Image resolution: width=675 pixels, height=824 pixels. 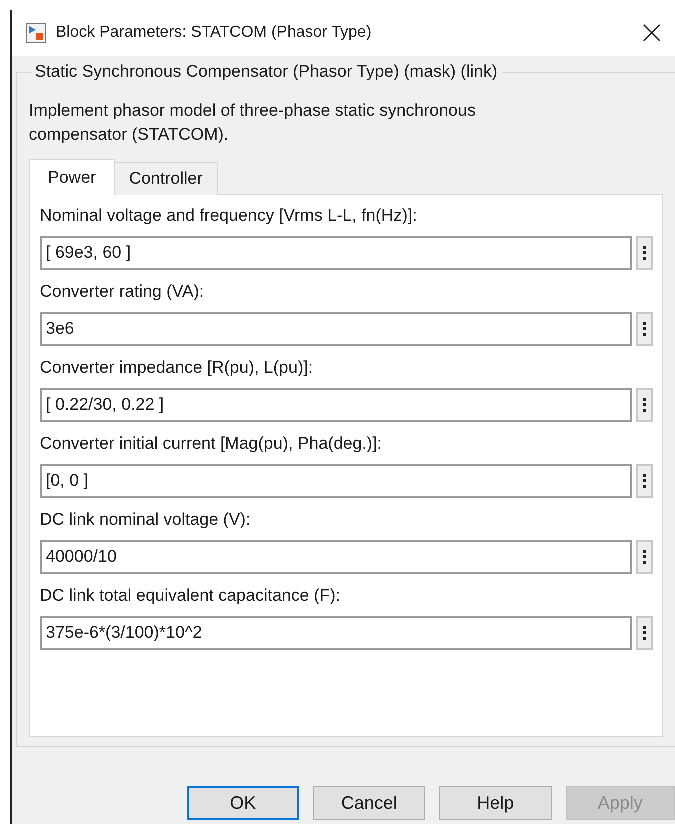 What do you see at coordinates (652, 33) in the screenshot?
I see `close-icon` at bounding box center [652, 33].